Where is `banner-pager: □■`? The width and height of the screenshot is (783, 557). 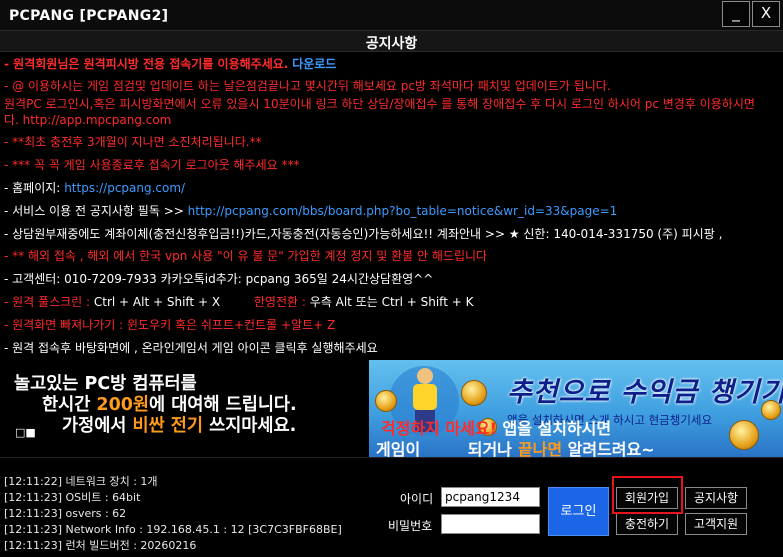 banner-pager: □■ is located at coordinates (25, 432).